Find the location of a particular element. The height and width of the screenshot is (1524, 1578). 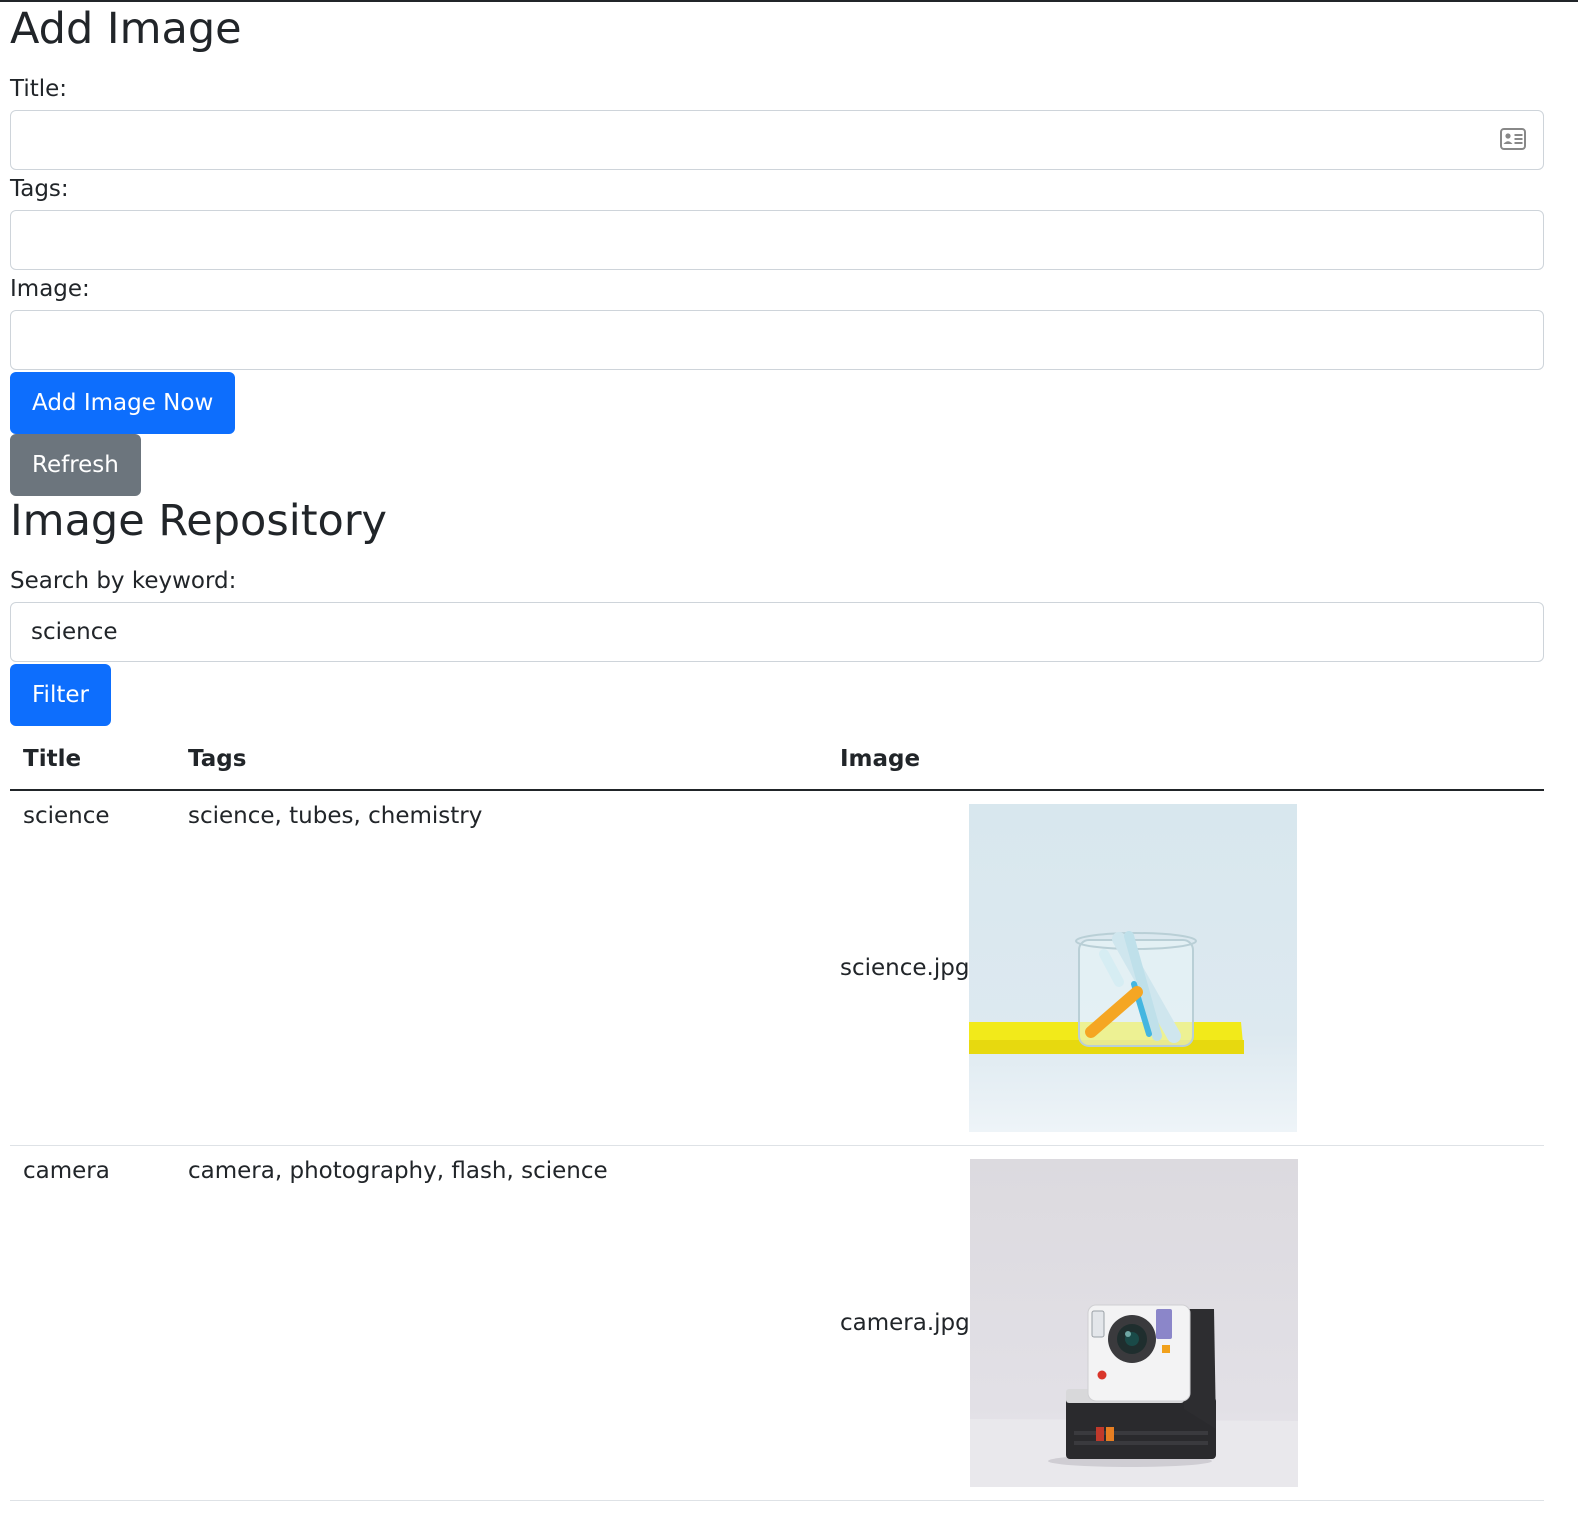

title-label: Title: is located at coordinates (39, 89).